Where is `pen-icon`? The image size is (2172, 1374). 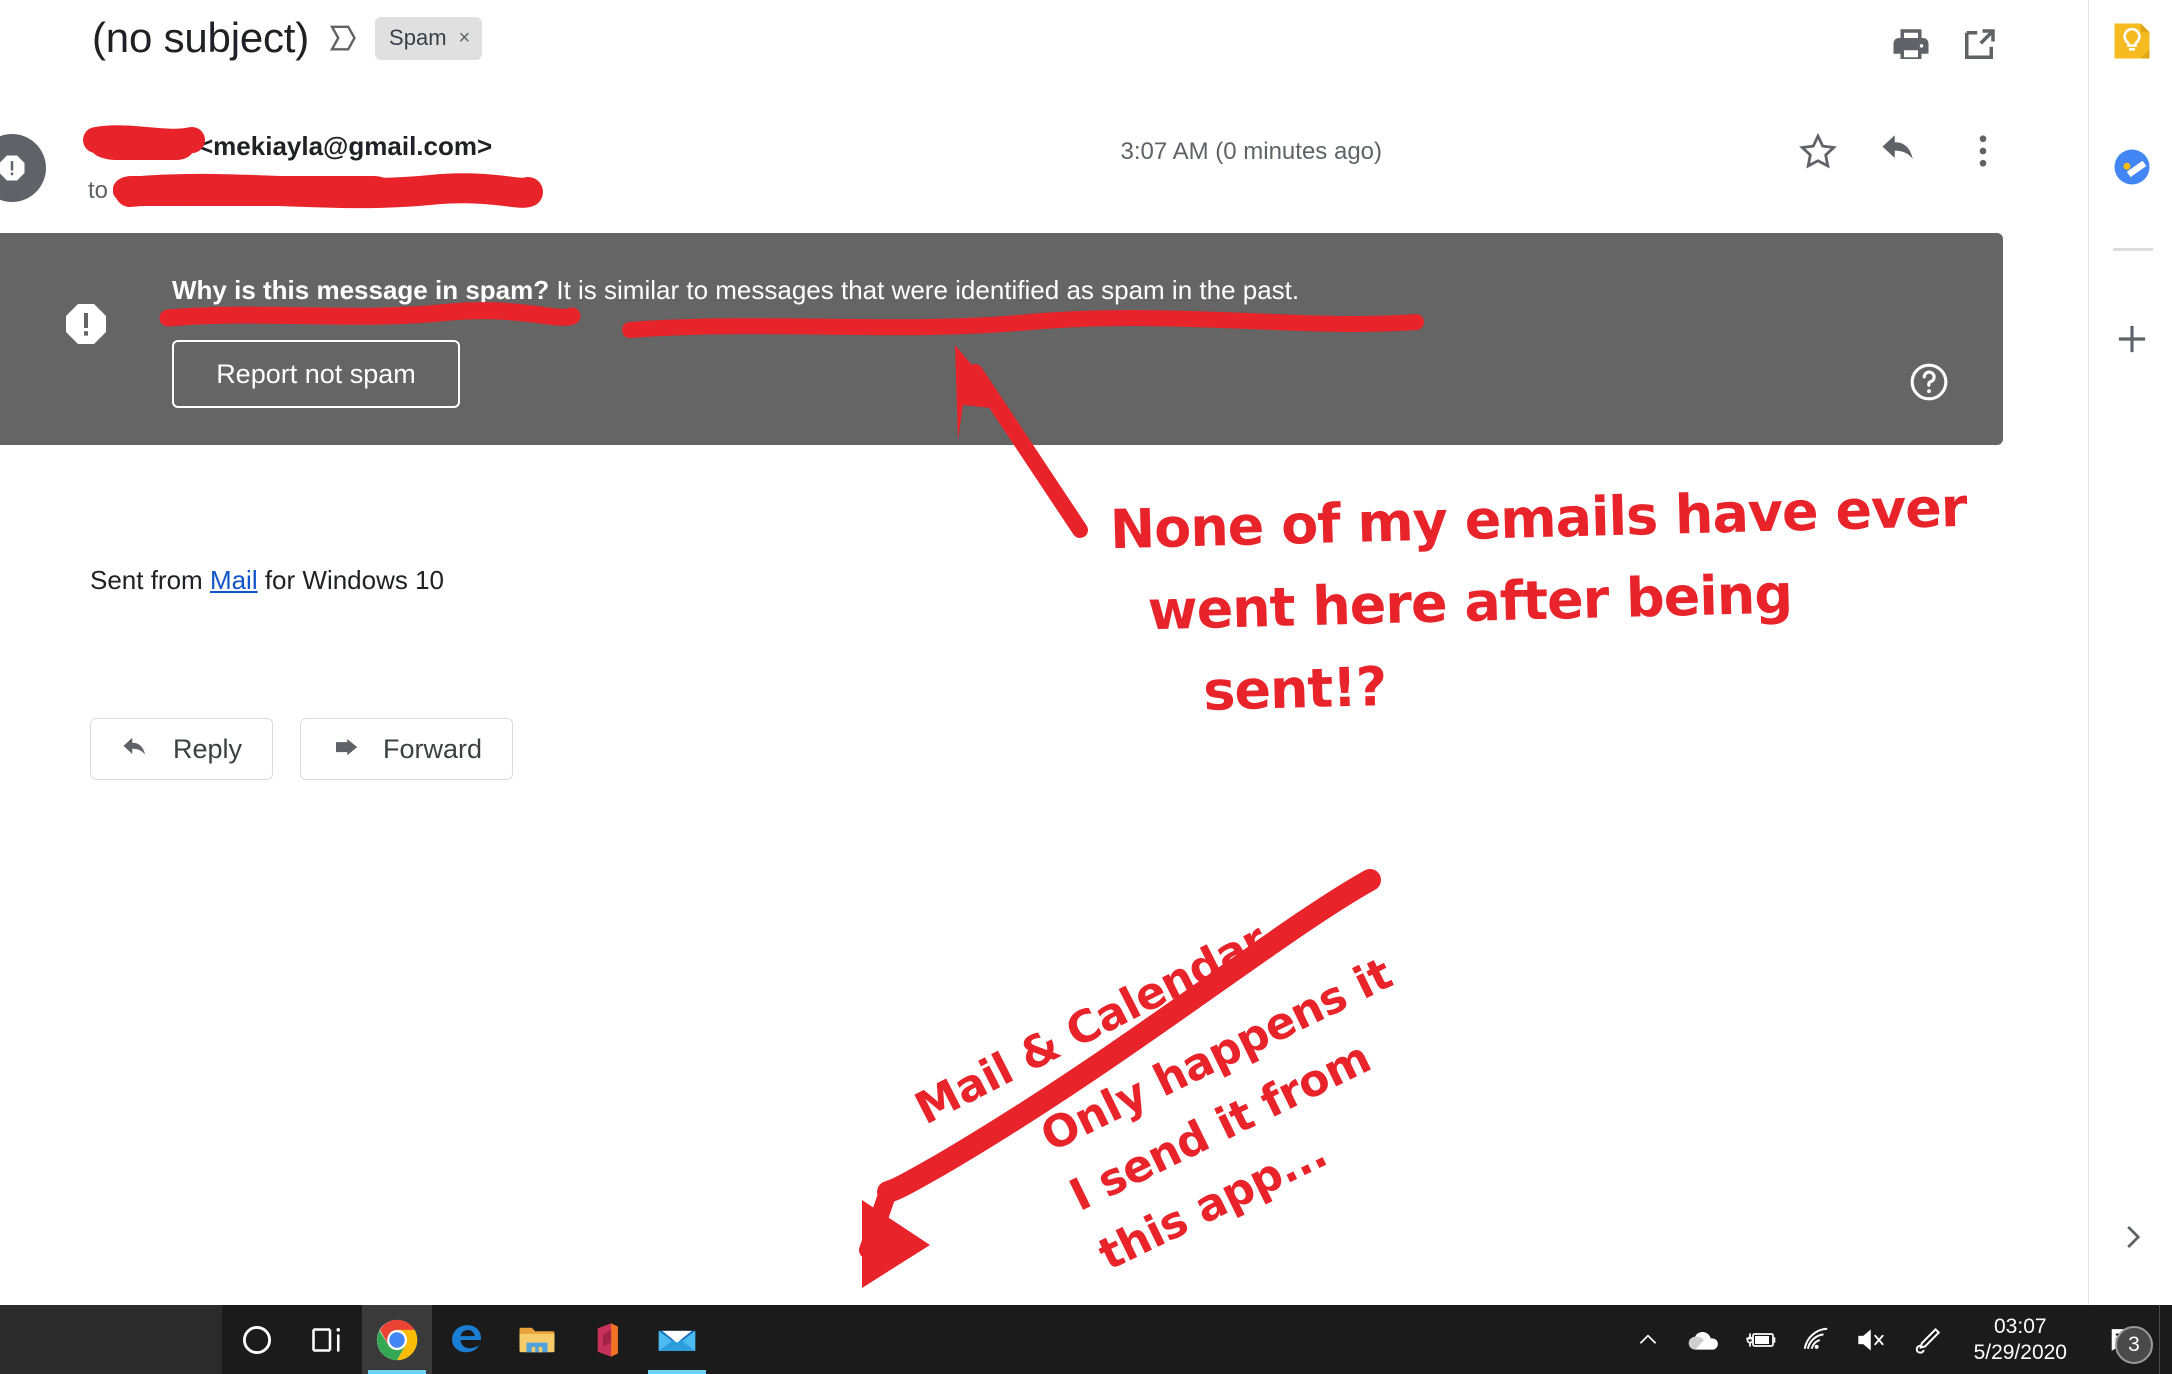 pen-icon is located at coordinates (1928, 1339).